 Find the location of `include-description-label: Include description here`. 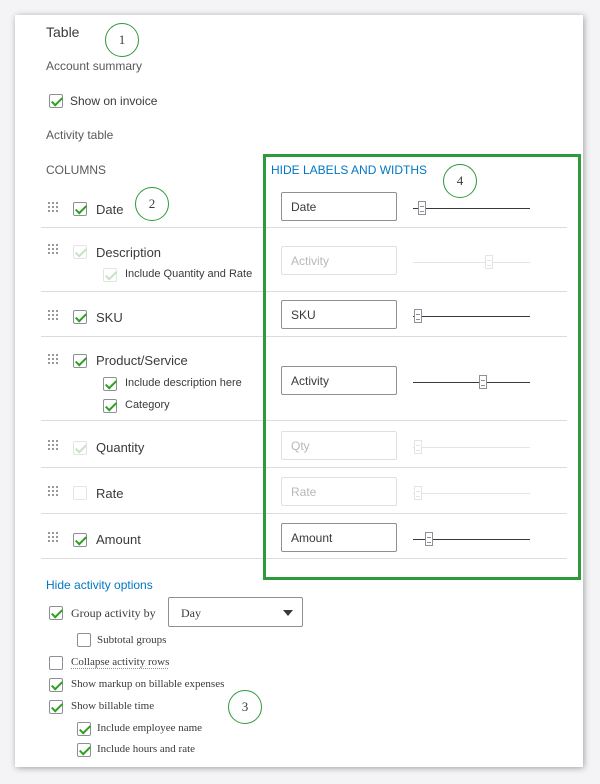

include-description-label: Include description here is located at coordinates (183, 383).